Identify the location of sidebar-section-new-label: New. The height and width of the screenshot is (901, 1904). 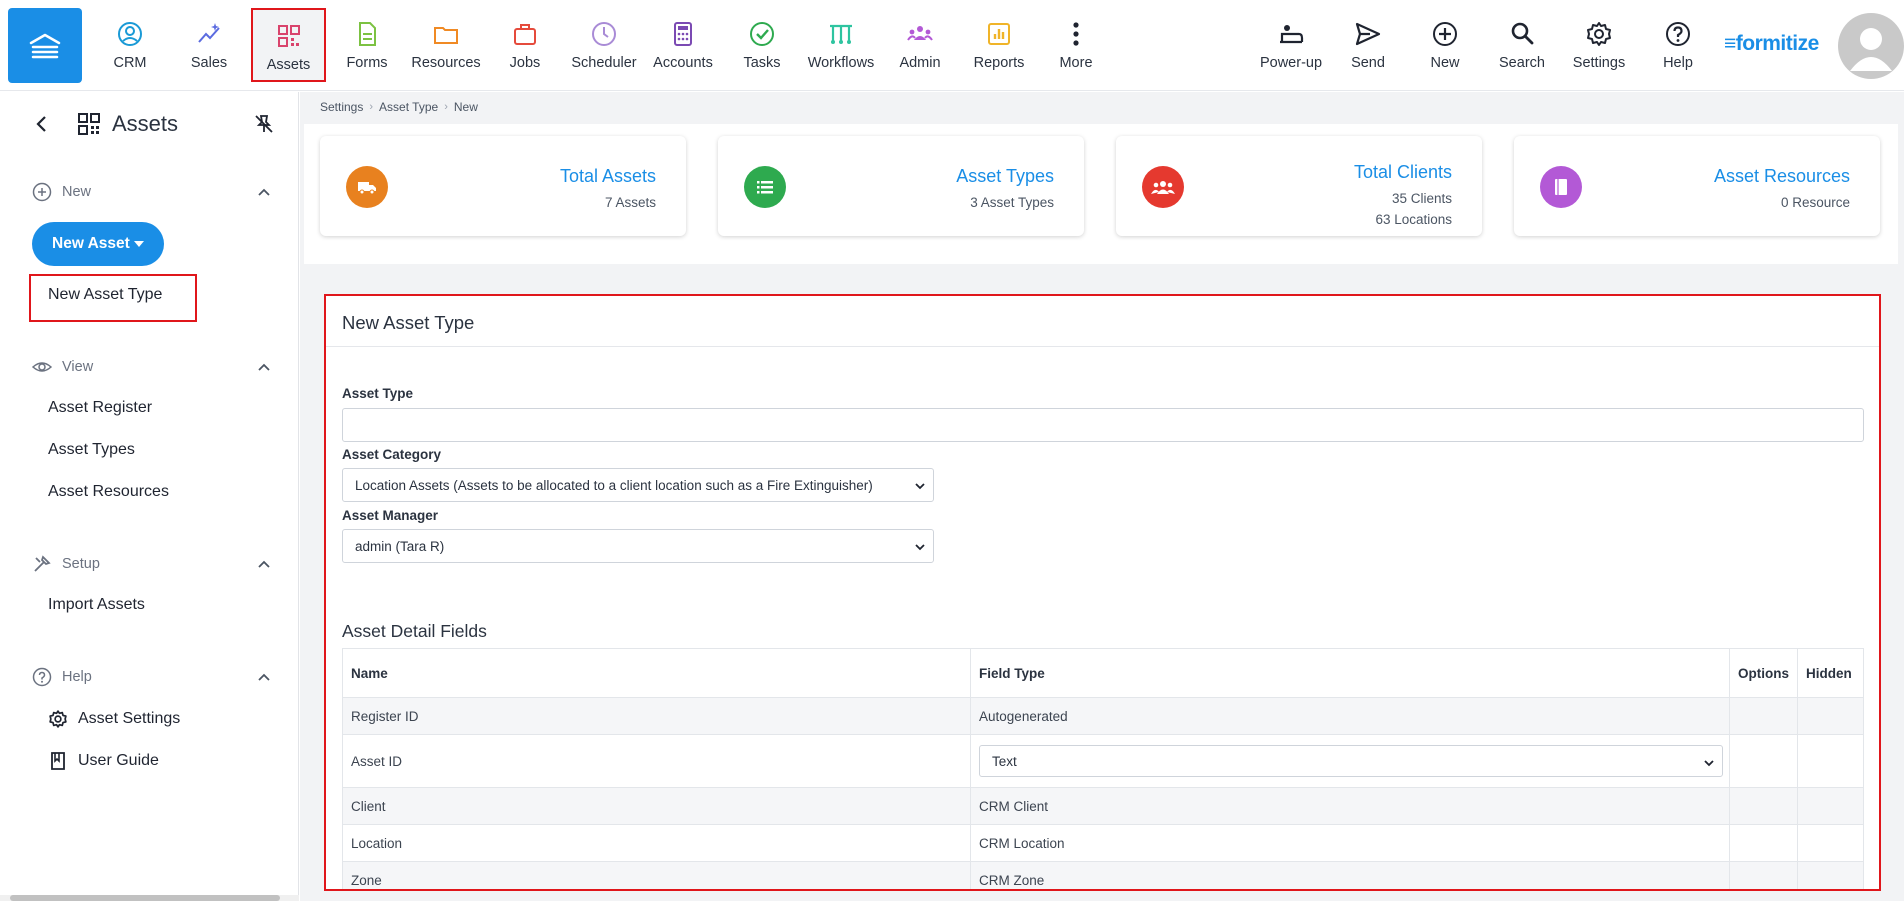
(77, 192).